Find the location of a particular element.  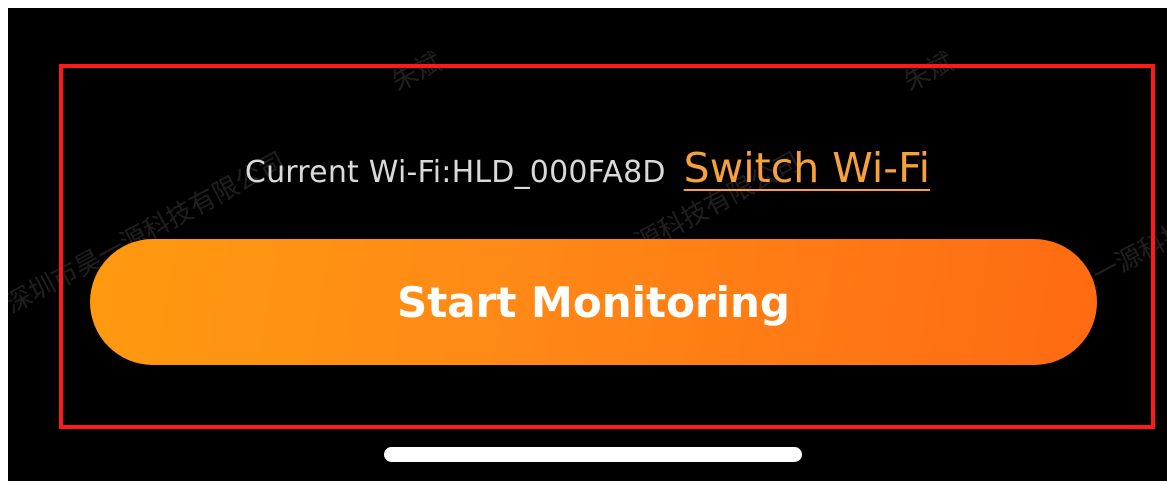

current-wifi-label: Current Wi-Fi:HLD_000FA8D is located at coordinates (455, 172).